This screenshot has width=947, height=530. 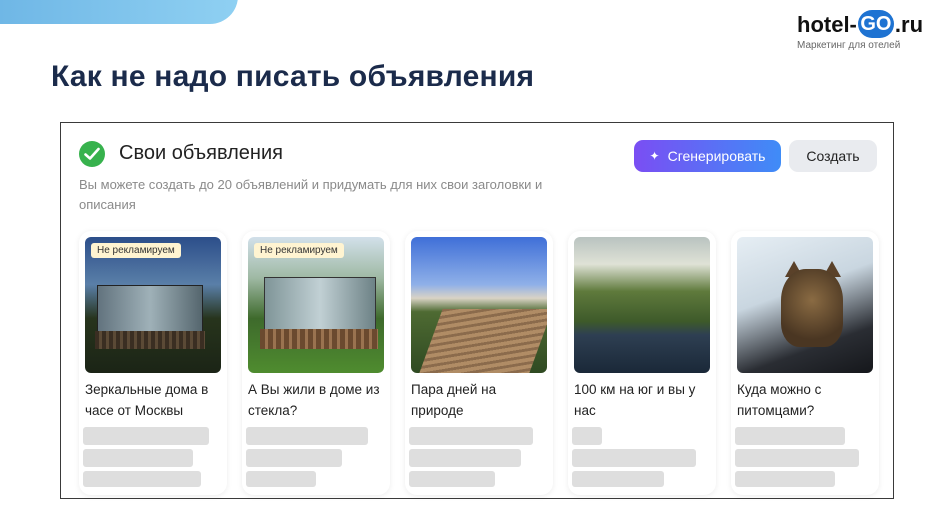 I want to click on panel-title: Свои объявления, so click(x=201, y=153).